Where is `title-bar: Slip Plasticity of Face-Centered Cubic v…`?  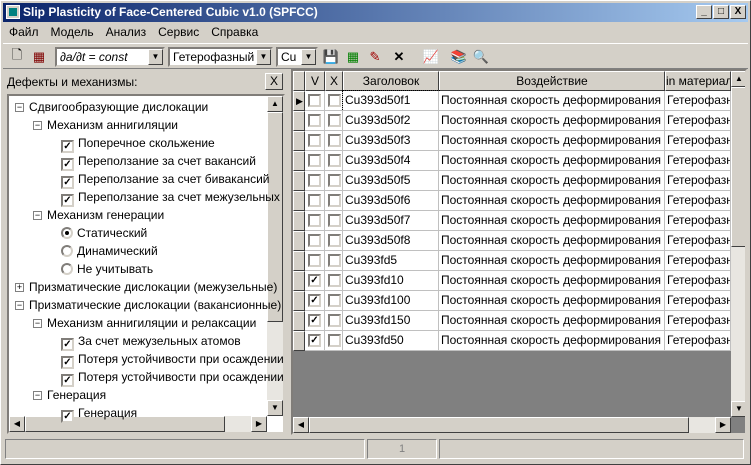 title-bar: Slip Plasticity of Face-Centered Cubic v… is located at coordinates (375, 12).